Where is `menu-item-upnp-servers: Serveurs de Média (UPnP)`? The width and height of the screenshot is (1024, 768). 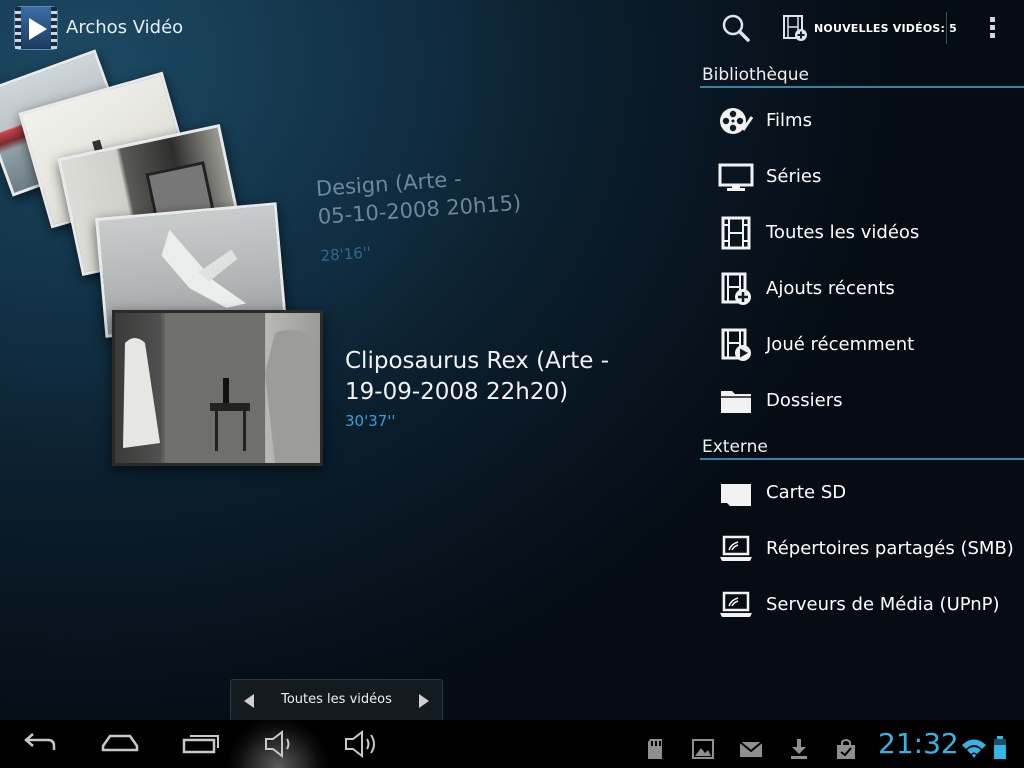
menu-item-upnp-servers: Serveurs de Média (UPnP) is located at coordinates (862, 605).